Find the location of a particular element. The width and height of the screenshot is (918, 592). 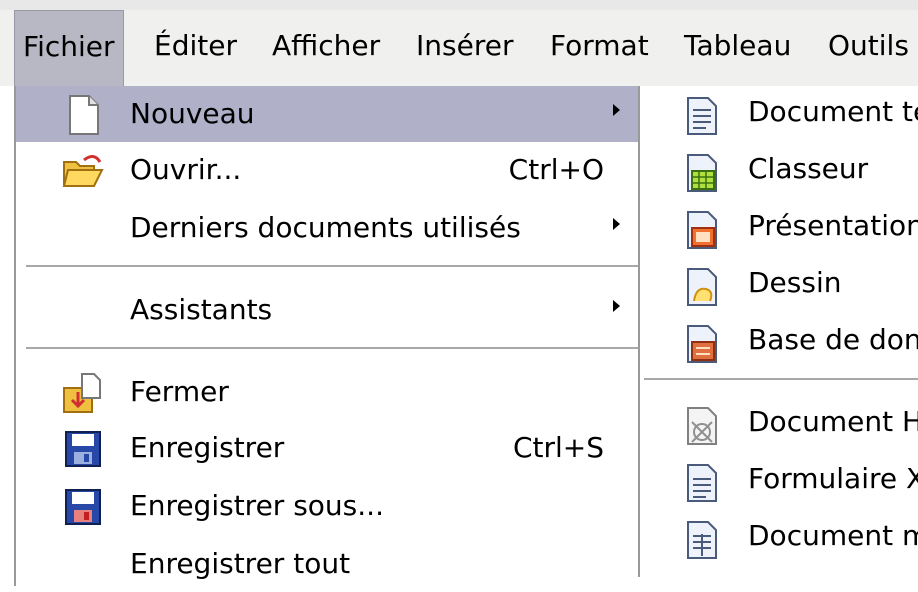

menu-item-label: Derniers documents utilisés is located at coordinates (325, 227).